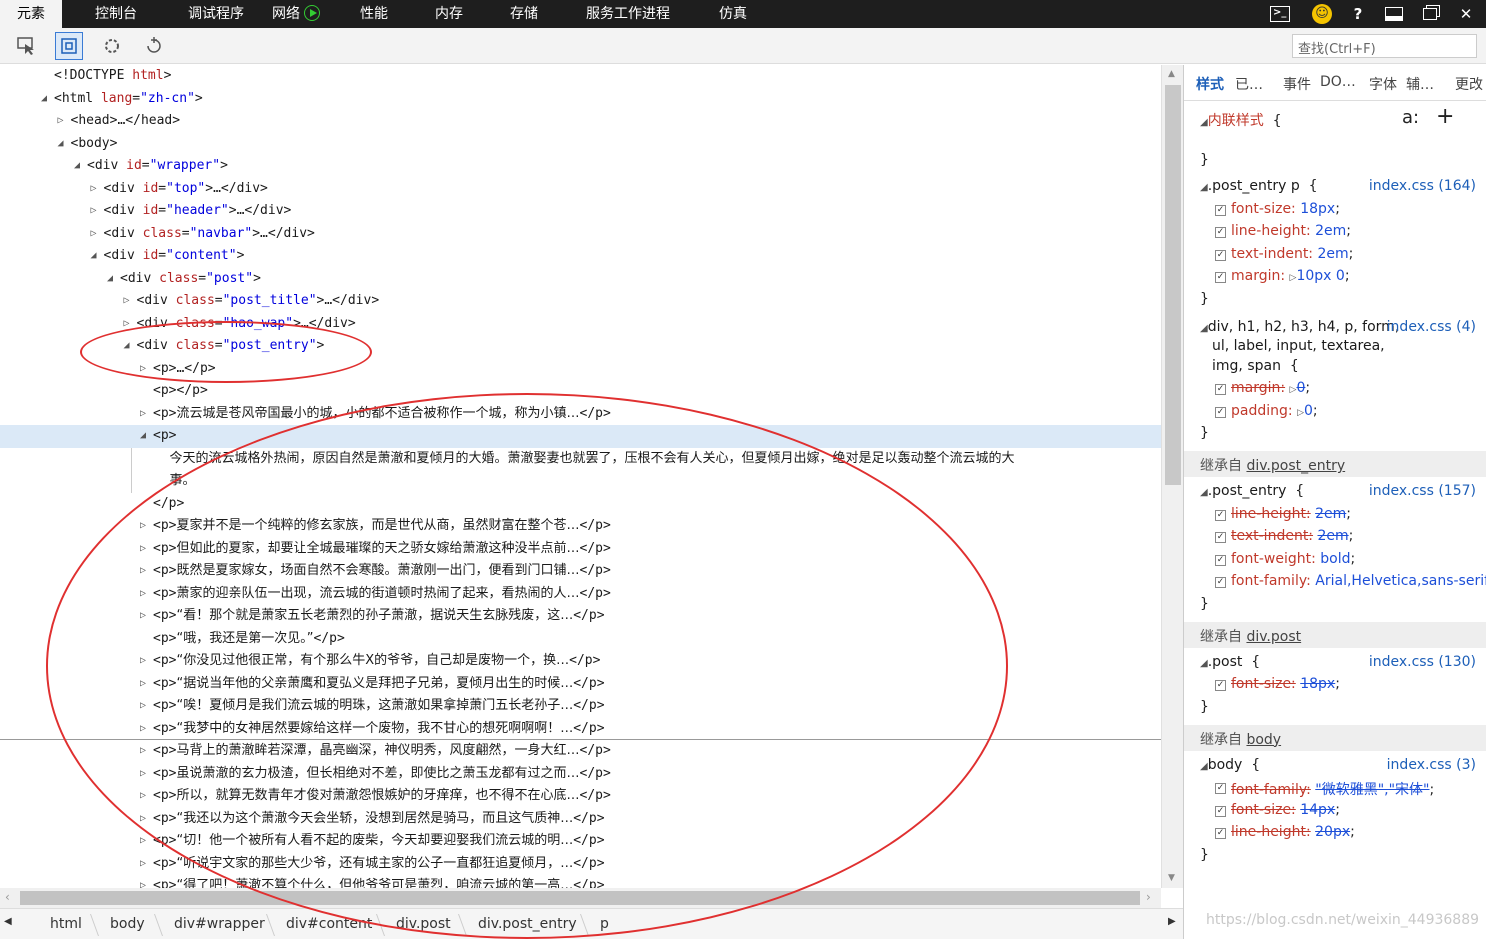 This screenshot has height=939, width=1486. What do you see at coordinates (1271, 388) in the screenshot?
I see `style-property: margin: ▷0;` at bounding box center [1271, 388].